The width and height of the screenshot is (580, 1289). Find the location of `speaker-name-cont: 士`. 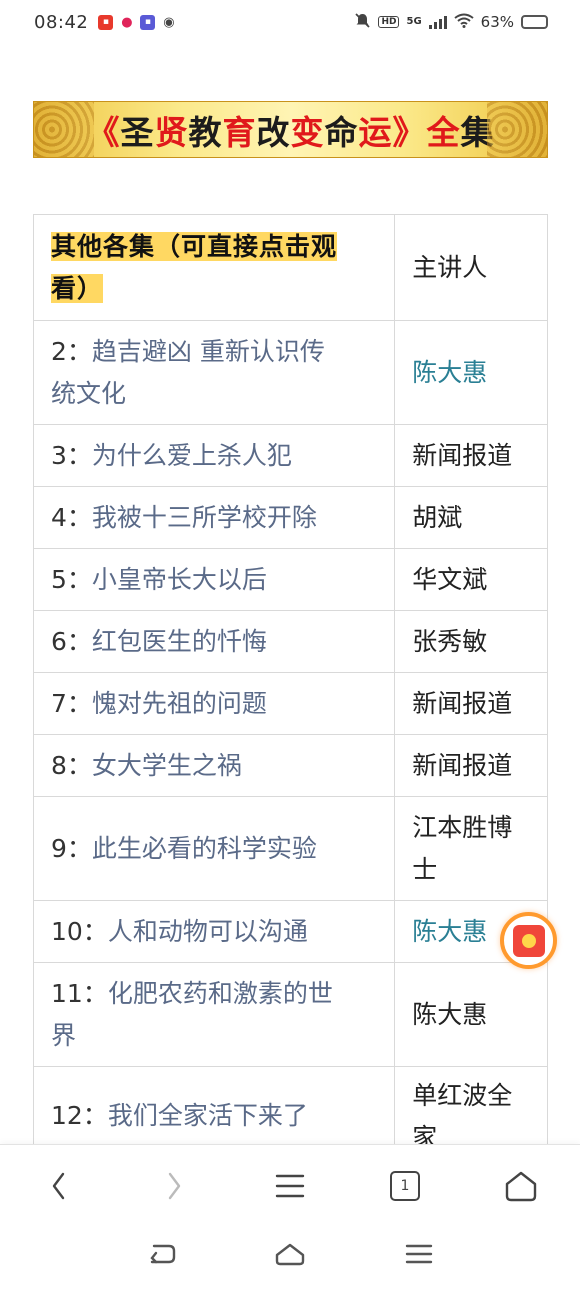

speaker-name-cont: 士 is located at coordinates (425, 869).